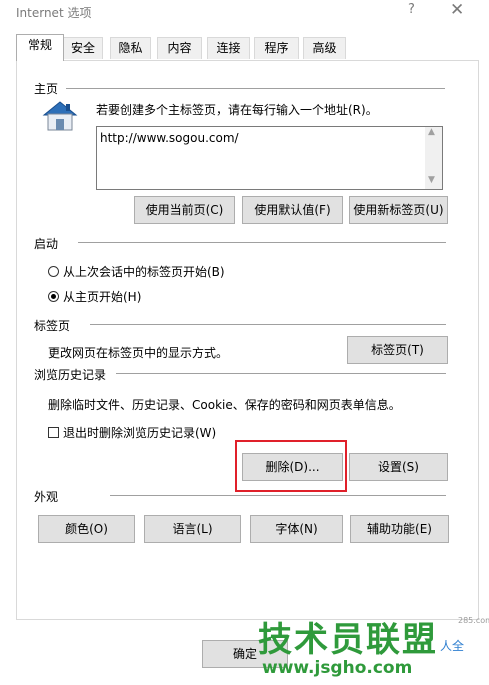 The image size is (489, 685). Describe the element at coordinates (292, 210) in the screenshot. I see `use-default-button: 使用默认值(F)` at that location.